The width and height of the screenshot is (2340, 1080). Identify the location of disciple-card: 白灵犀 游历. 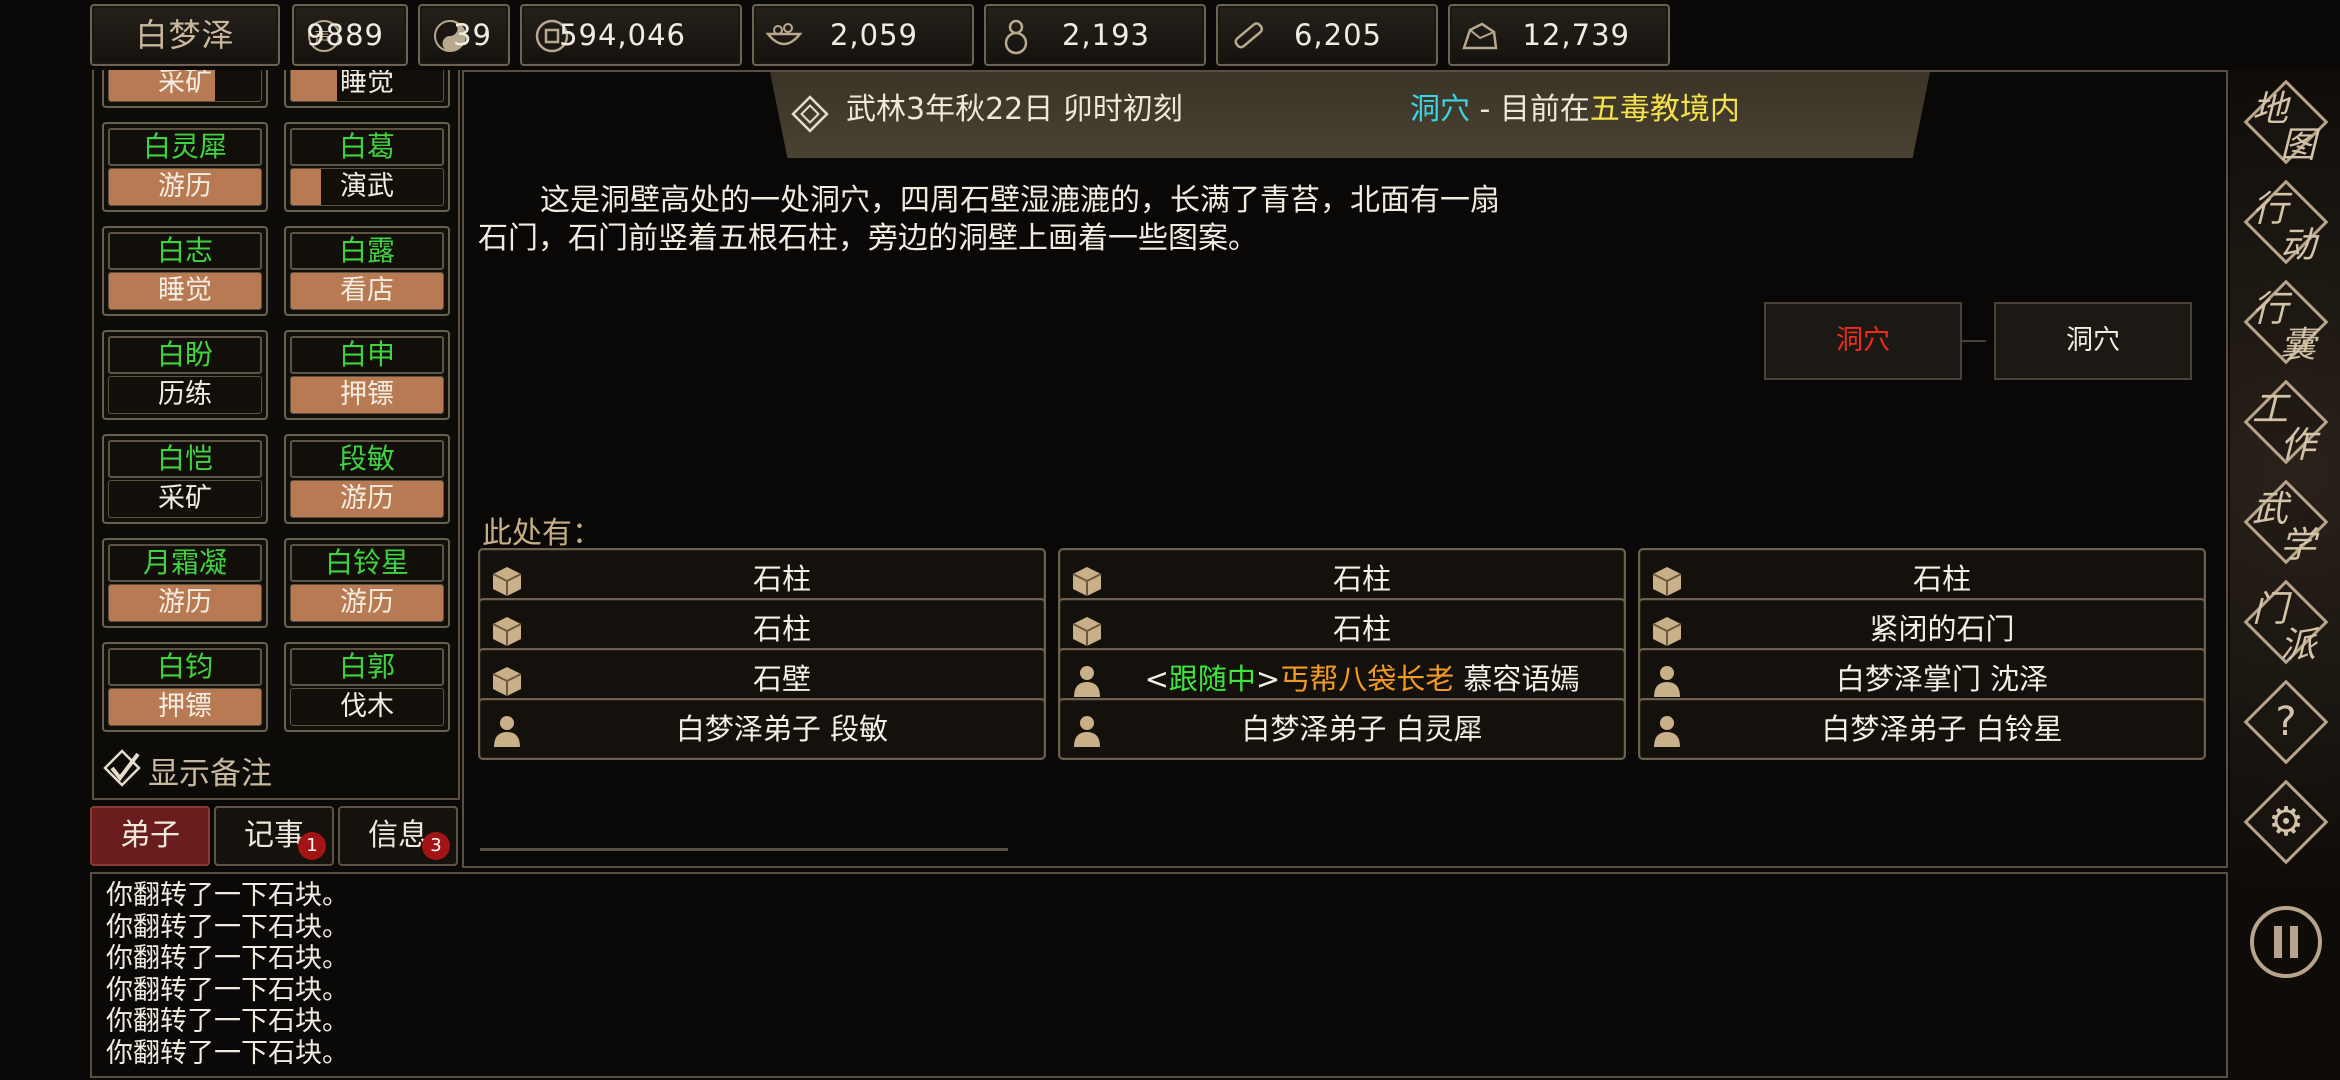
(185, 167).